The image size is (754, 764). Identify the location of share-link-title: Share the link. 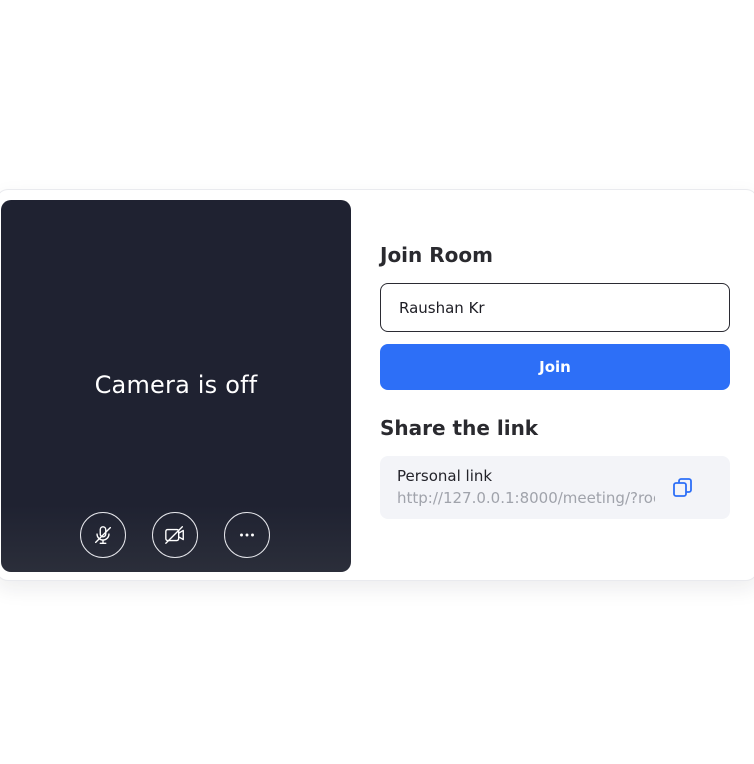
(459, 428).